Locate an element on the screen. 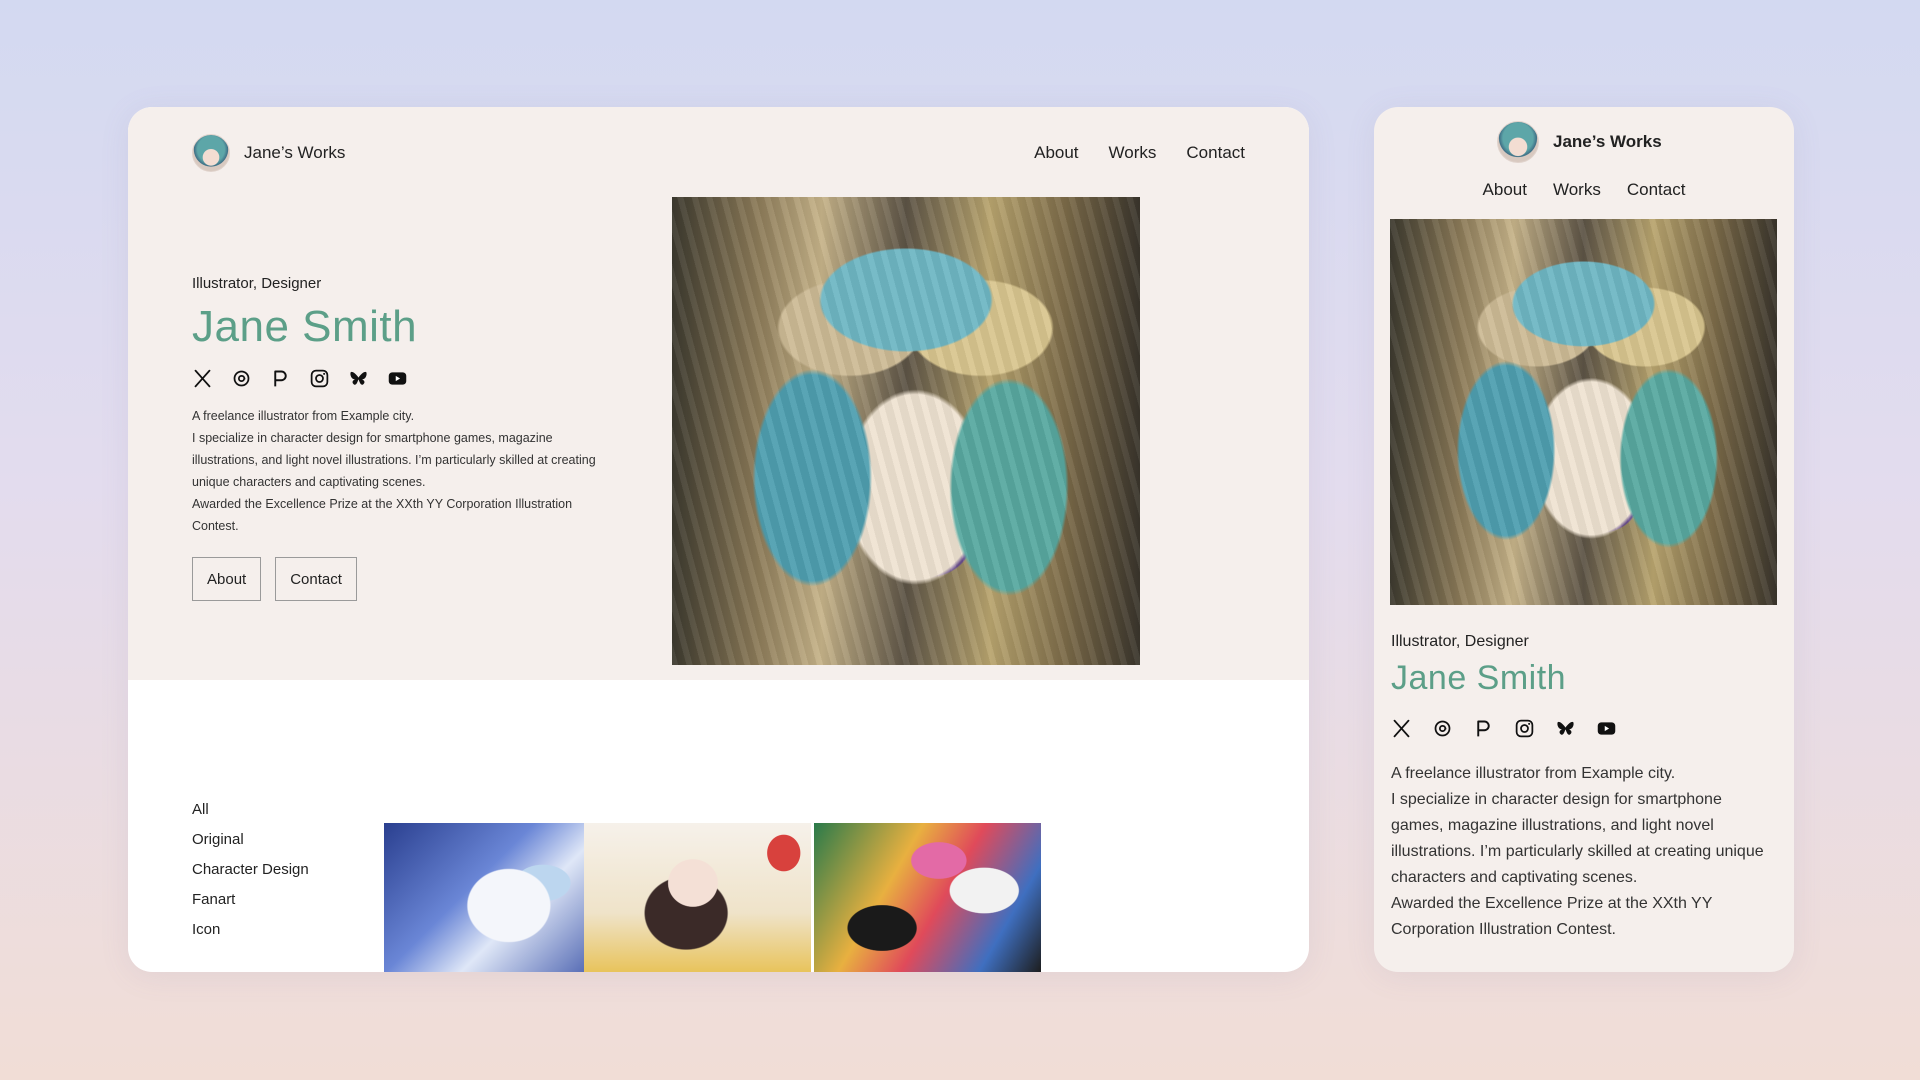 The height and width of the screenshot is (1080, 1920). filter-icon: Icon is located at coordinates (250, 930).